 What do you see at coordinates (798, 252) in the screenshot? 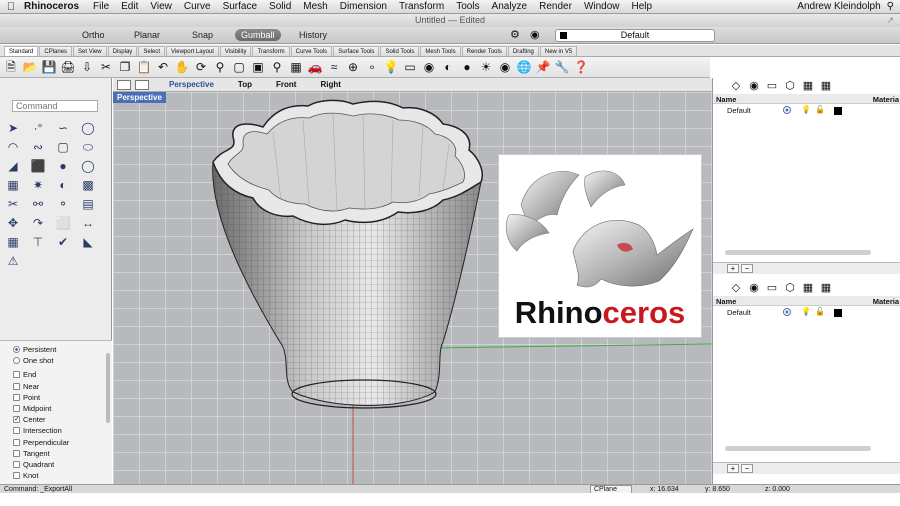
I see `layers-scrollbar` at bounding box center [798, 252].